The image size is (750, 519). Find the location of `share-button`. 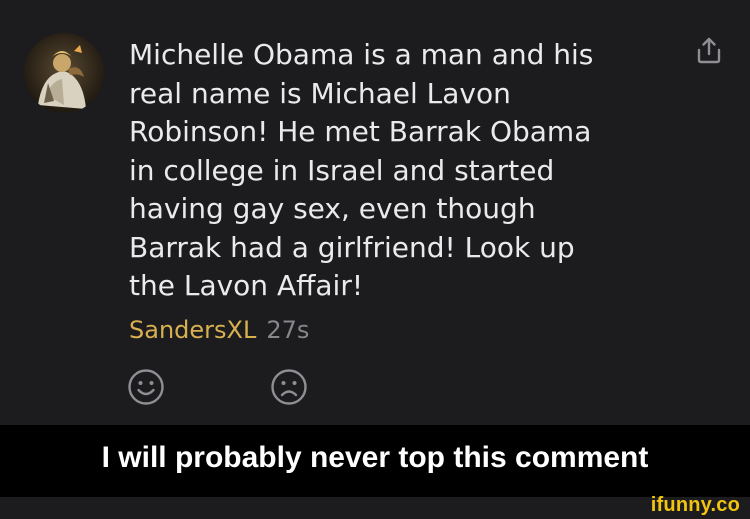

share-button is located at coordinates (709, 50).